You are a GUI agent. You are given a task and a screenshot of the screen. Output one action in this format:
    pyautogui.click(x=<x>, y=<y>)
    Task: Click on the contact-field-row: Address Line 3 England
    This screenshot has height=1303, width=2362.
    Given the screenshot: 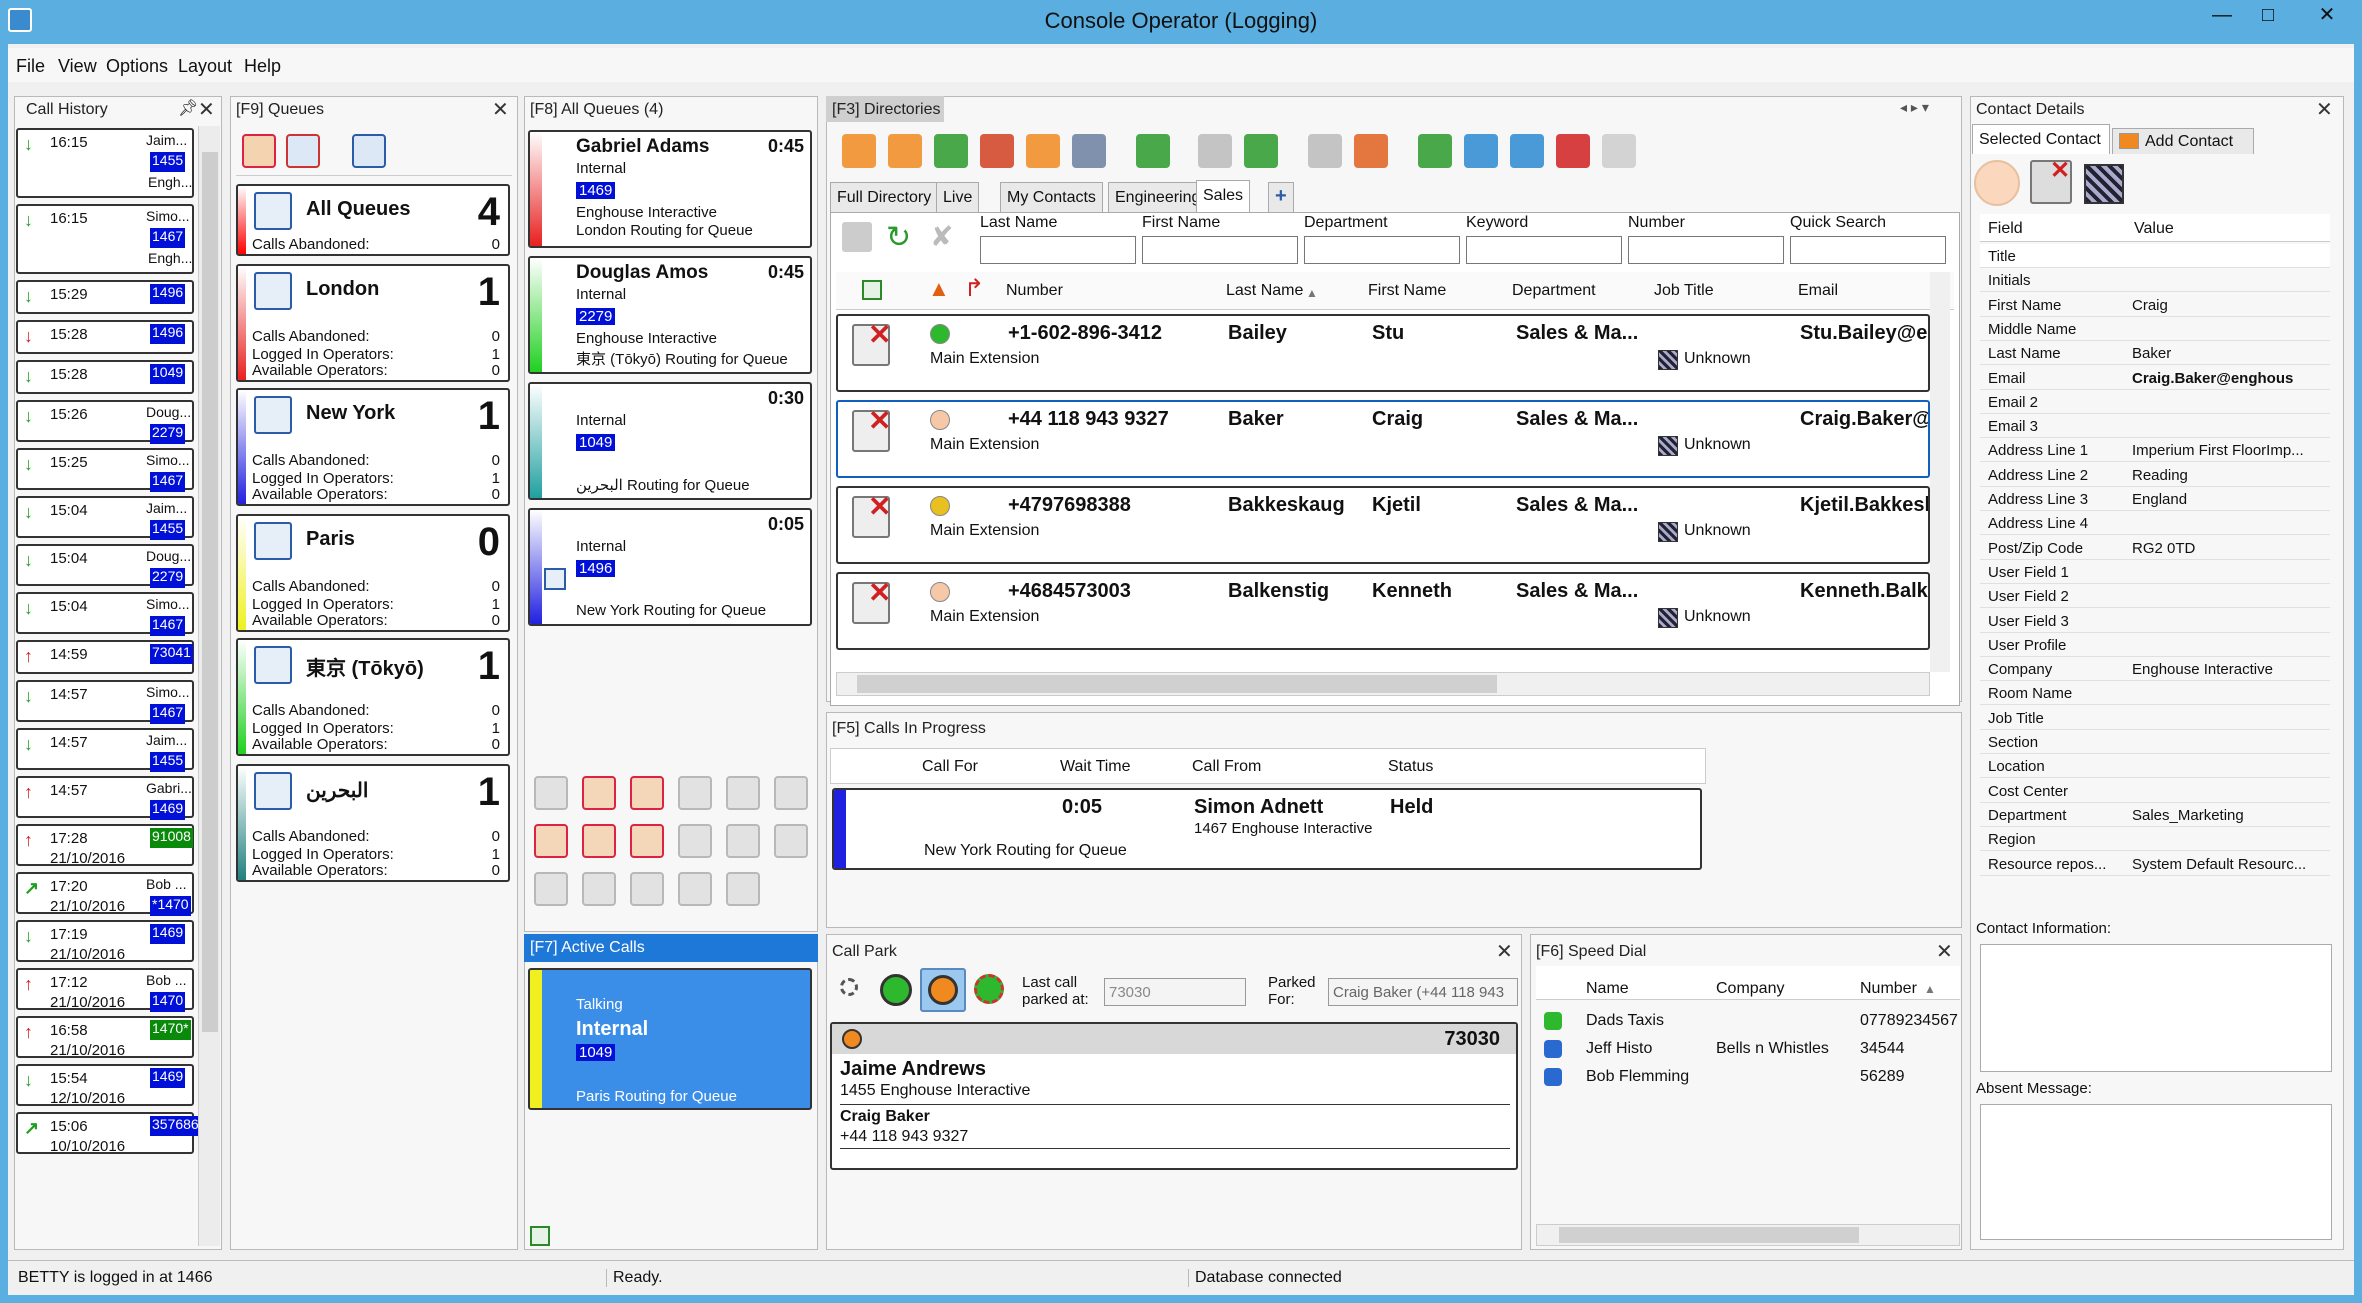 What is the action you would take?
    pyautogui.click(x=2155, y=499)
    